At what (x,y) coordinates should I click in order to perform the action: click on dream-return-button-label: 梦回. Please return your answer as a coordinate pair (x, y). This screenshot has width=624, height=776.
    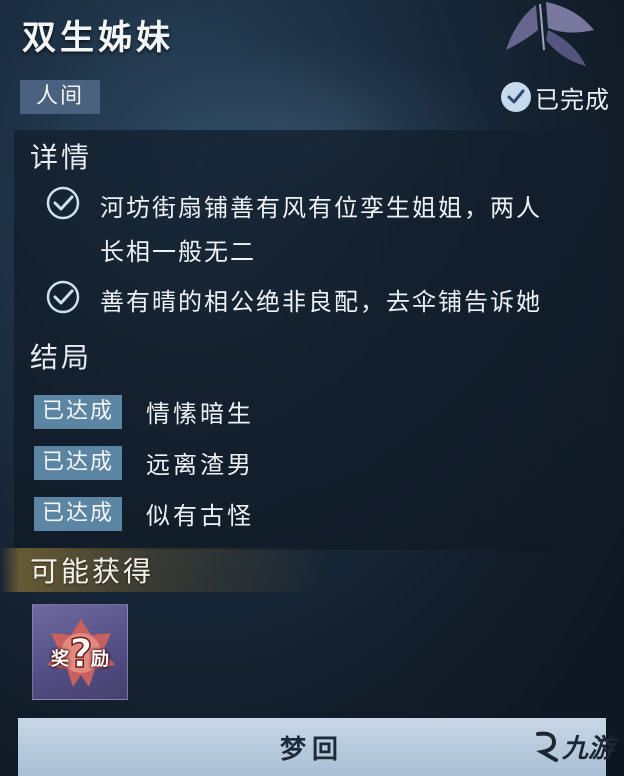
    Looking at the image, I should click on (311, 749).